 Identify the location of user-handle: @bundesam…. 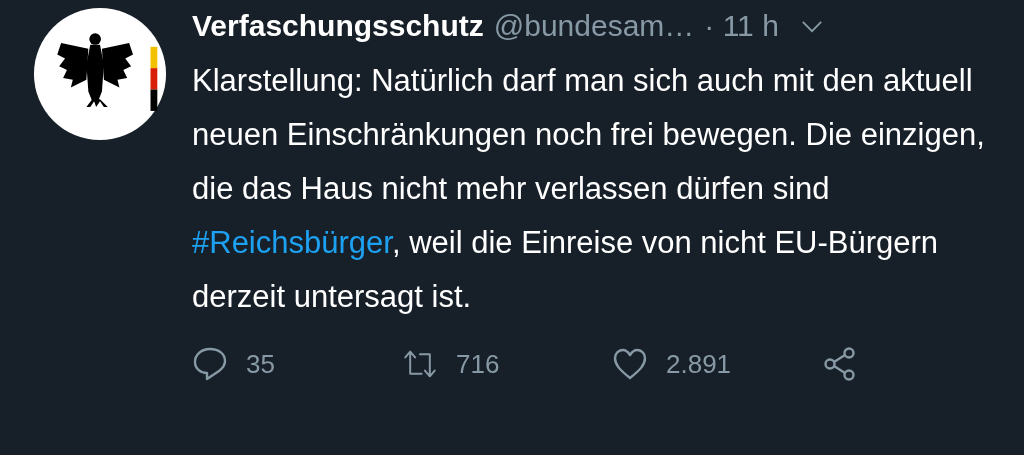
(594, 26).